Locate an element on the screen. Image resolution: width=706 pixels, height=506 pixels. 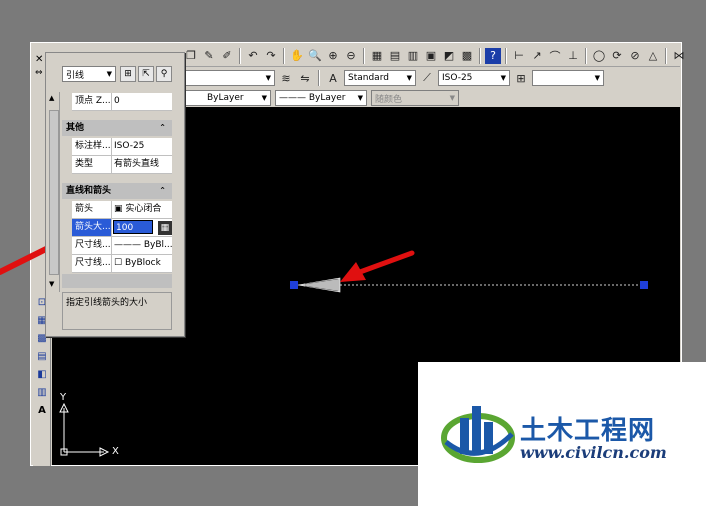
close-icon: ✕ is located at coordinates (40, 60).